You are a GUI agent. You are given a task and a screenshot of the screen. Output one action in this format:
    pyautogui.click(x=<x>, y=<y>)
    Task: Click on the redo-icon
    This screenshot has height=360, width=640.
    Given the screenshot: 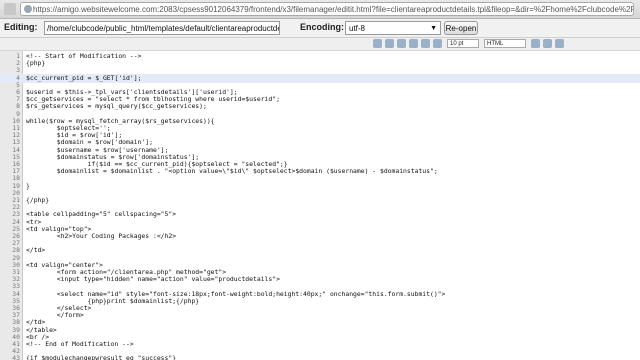 What is the action you would take?
    pyautogui.click(x=413, y=43)
    